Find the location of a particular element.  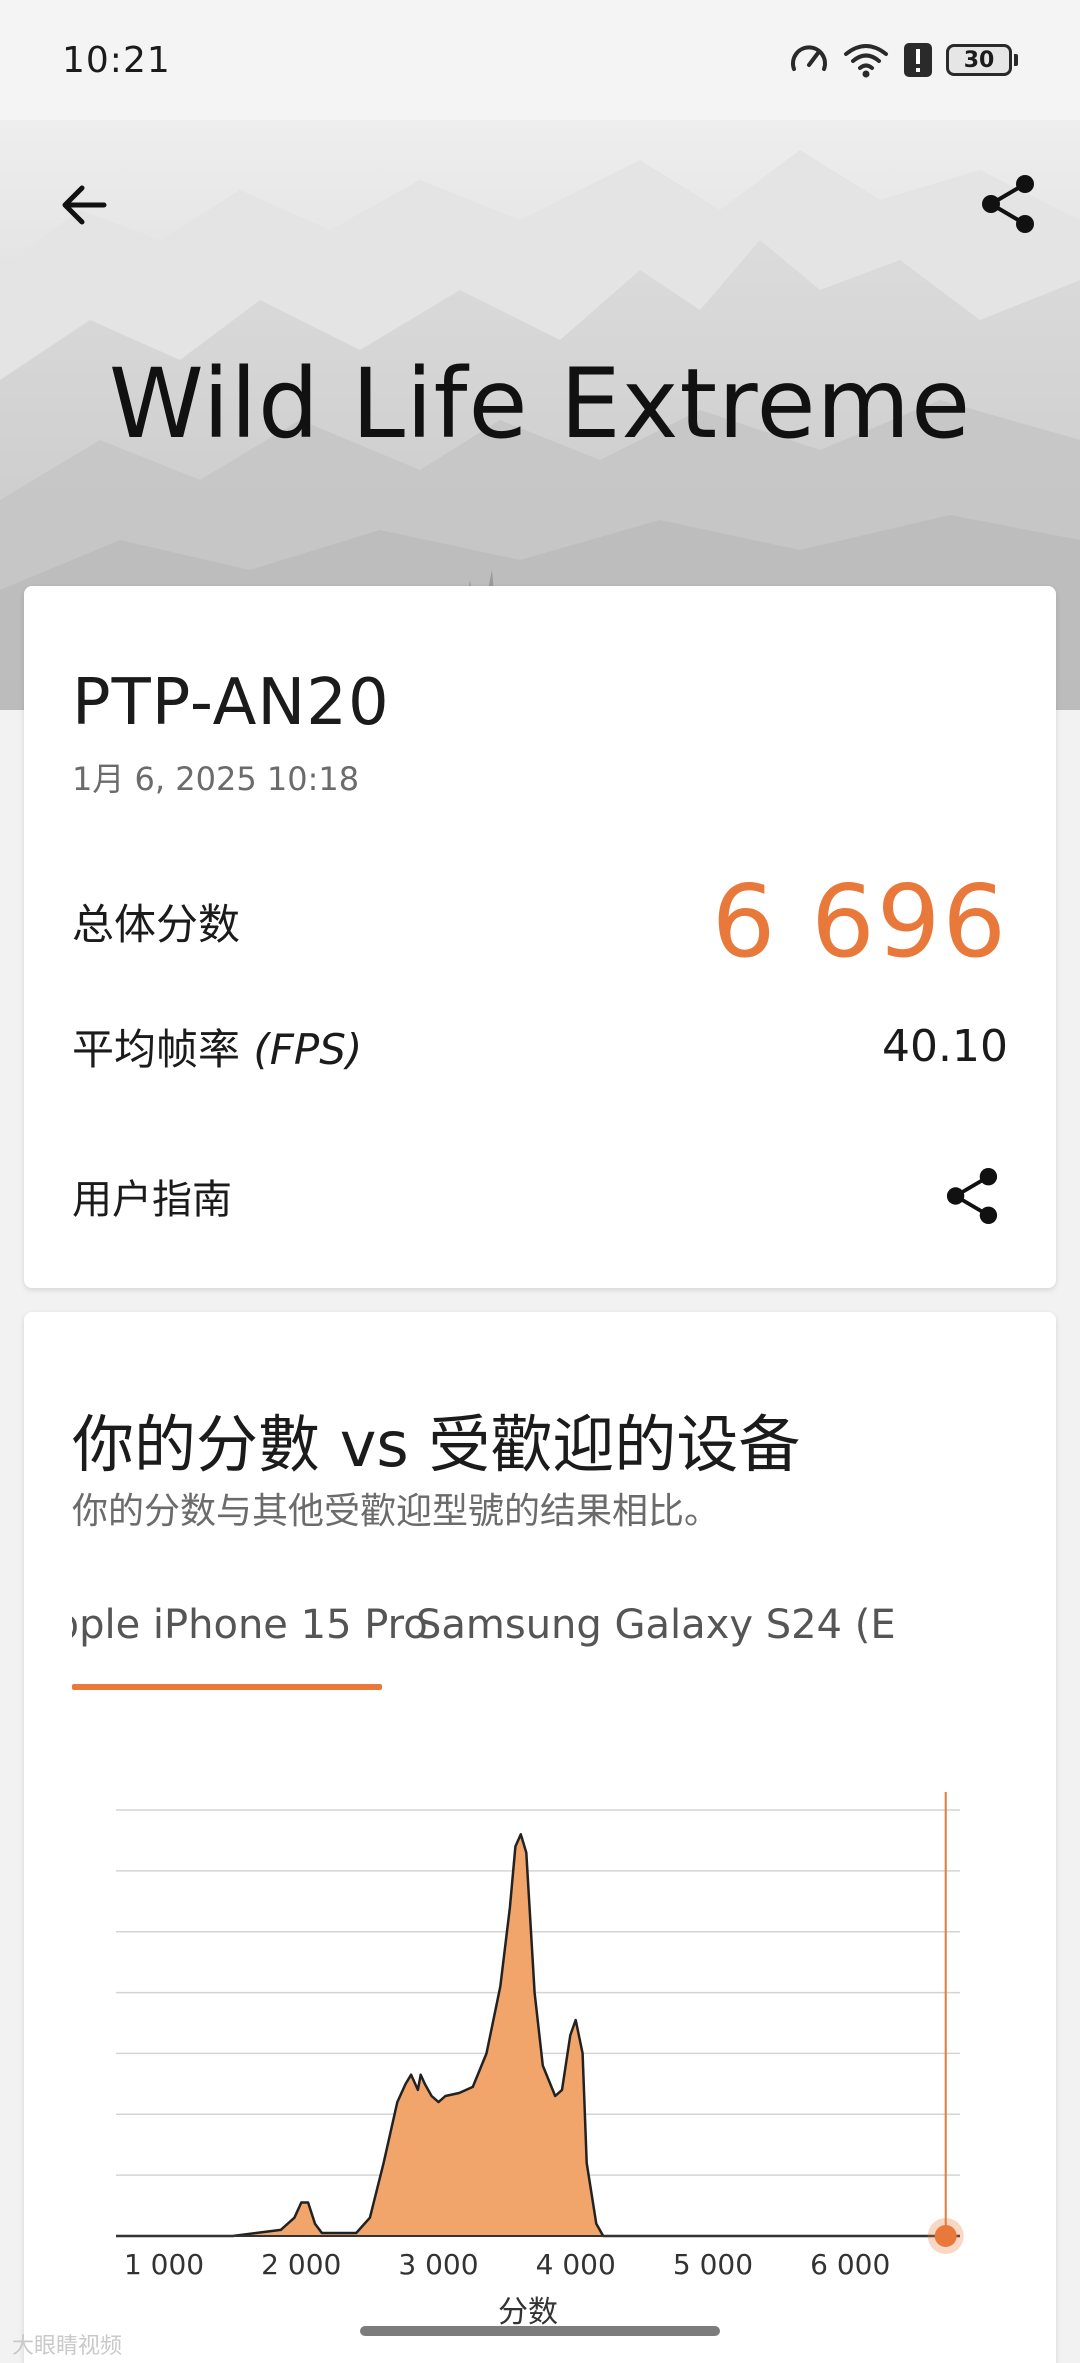

arrow-left-icon is located at coordinates (84, 205).